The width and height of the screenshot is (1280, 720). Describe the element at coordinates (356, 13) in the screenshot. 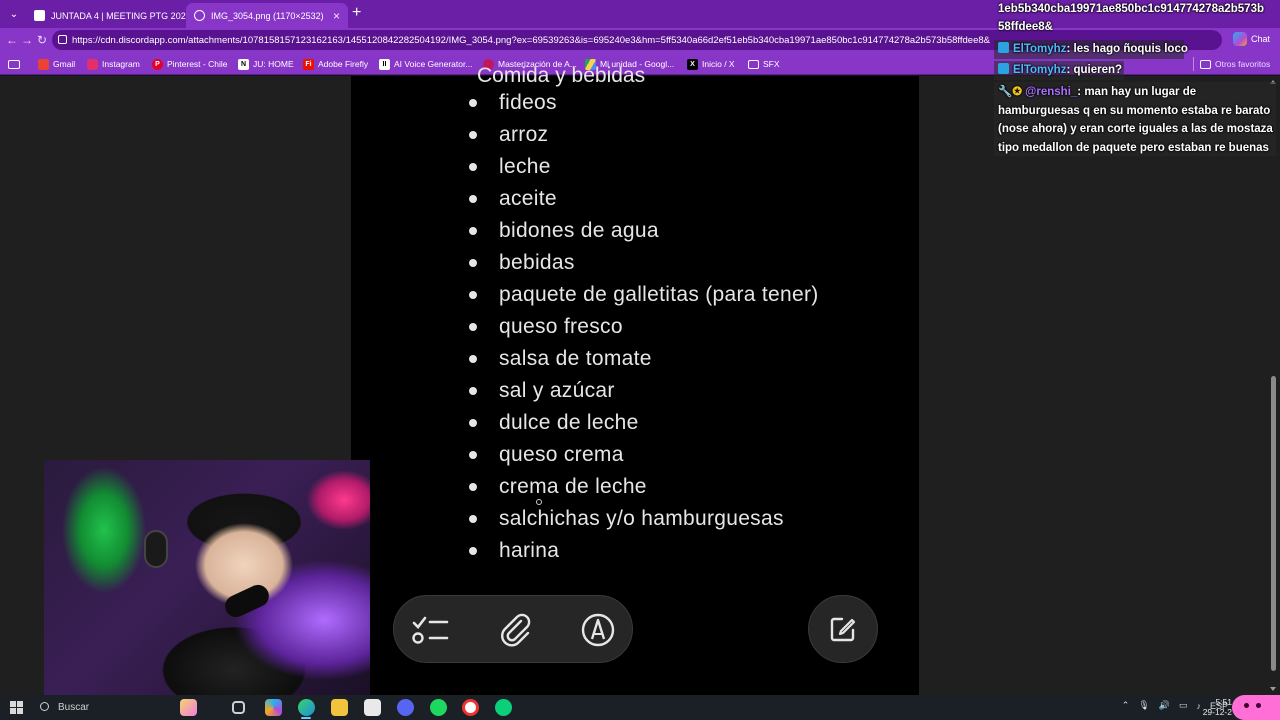

I see `new-tab-button: +` at that location.